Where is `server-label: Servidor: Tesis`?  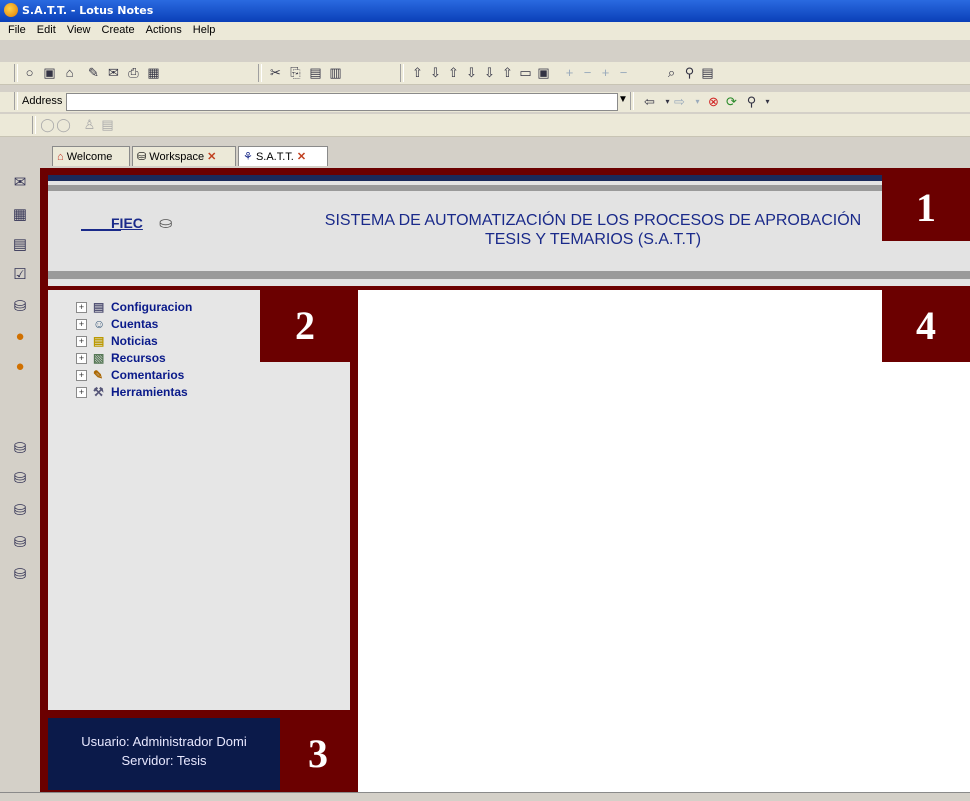 server-label: Servidor: Tesis is located at coordinates (164, 760).